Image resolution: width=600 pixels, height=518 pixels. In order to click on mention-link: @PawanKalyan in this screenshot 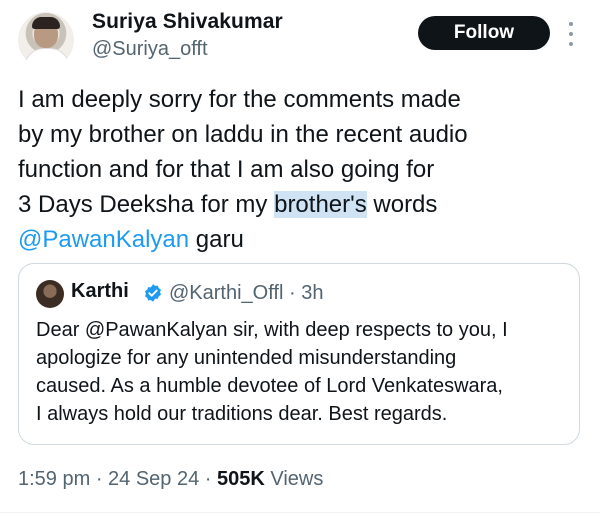, I will do `click(103, 239)`.